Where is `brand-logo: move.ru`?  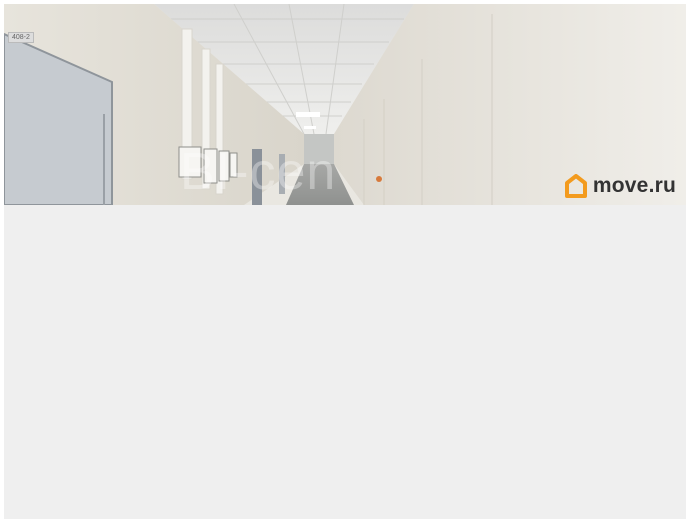 brand-logo: move.ru is located at coordinates (620, 186).